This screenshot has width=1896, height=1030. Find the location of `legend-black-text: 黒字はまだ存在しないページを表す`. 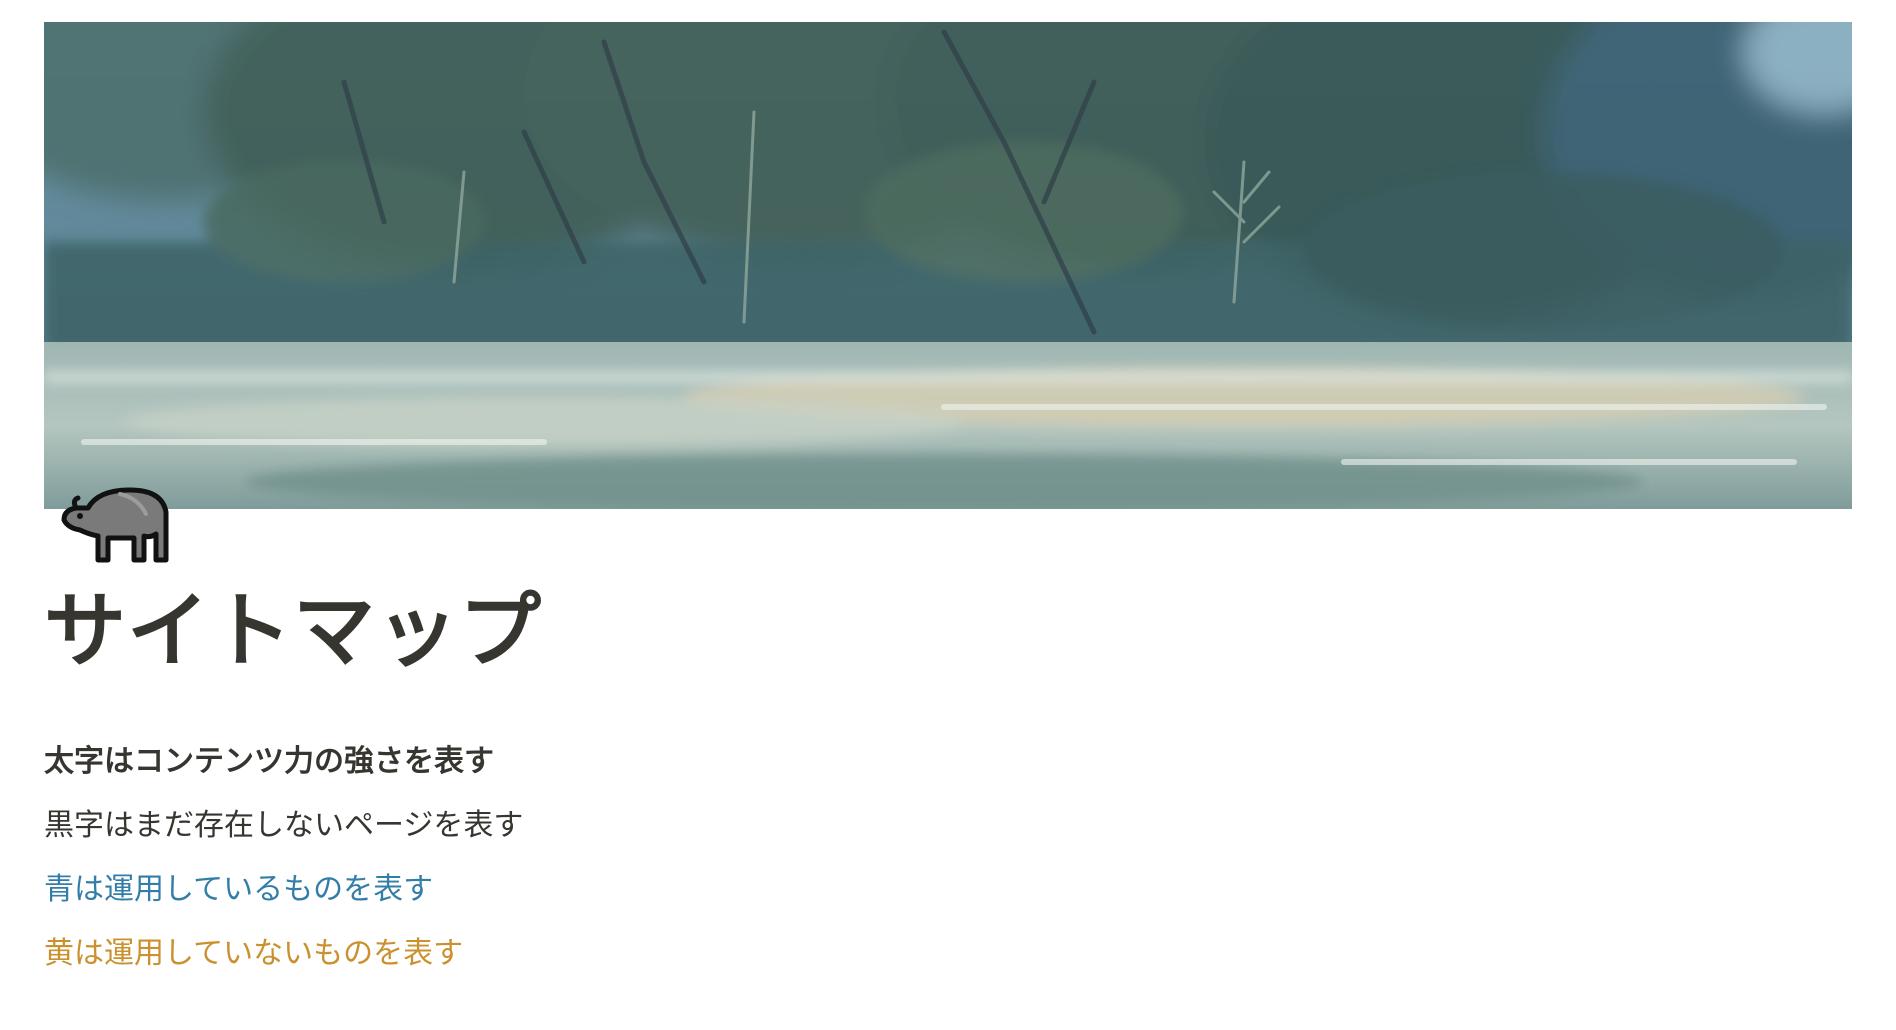

legend-black-text: 黒字はまだ存在しないページを表す is located at coordinates (494, 826).